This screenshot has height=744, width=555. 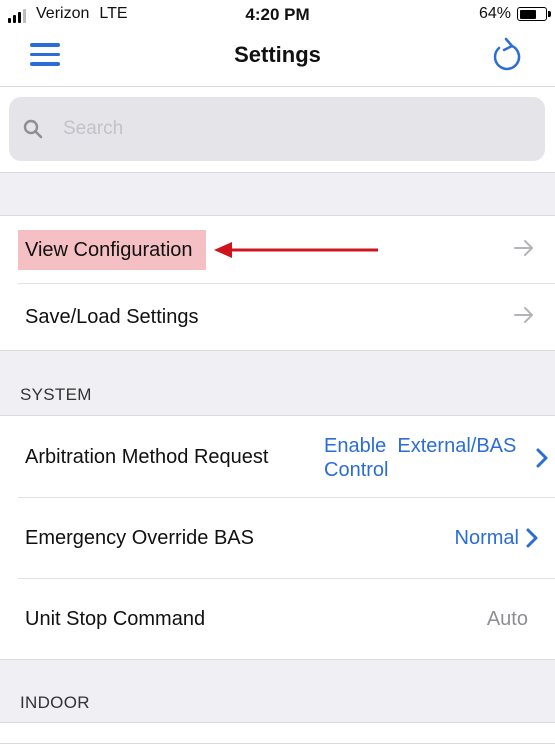 What do you see at coordinates (296, 250) in the screenshot?
I see `annotation-arrow-icon` at bounding box center [296, 250].